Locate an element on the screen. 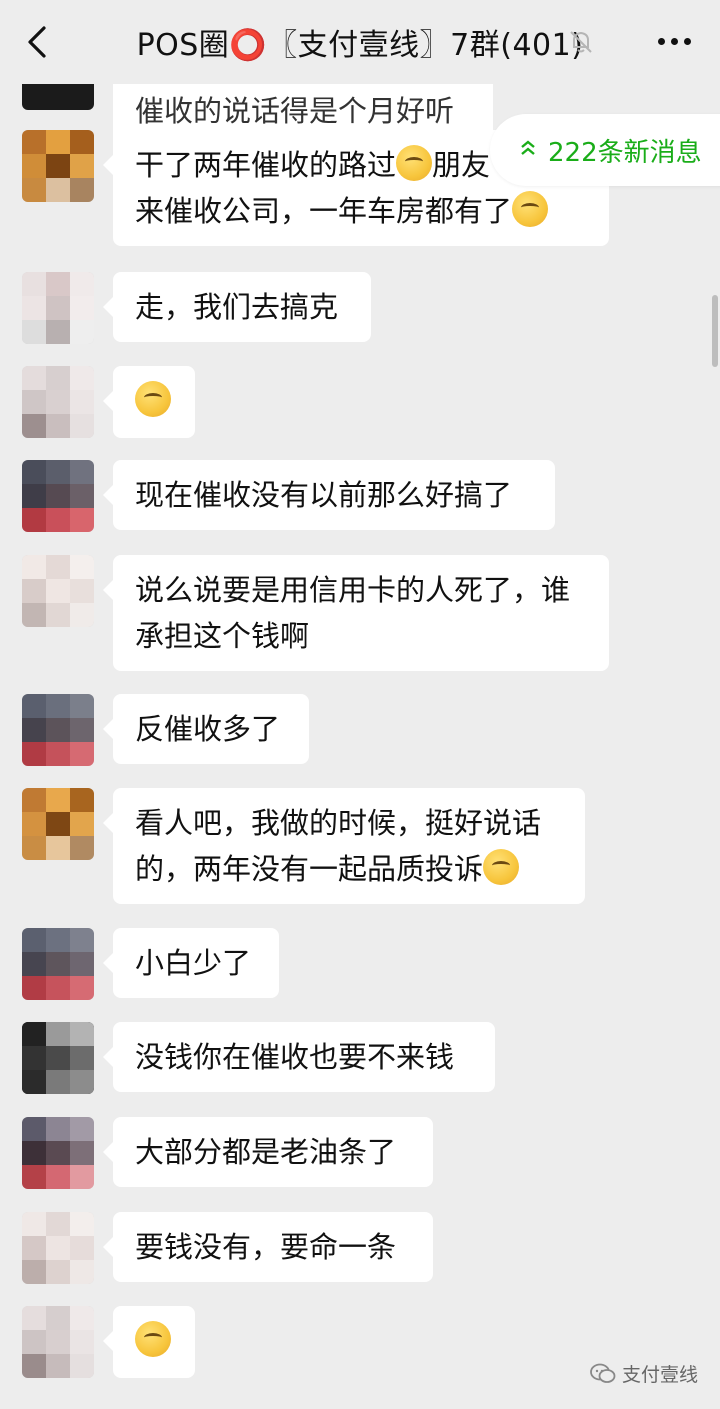 The width and height of the screenshot is (720, 1409). new-messages-pill: 222条新消息 is located at coordinates (605, 150).